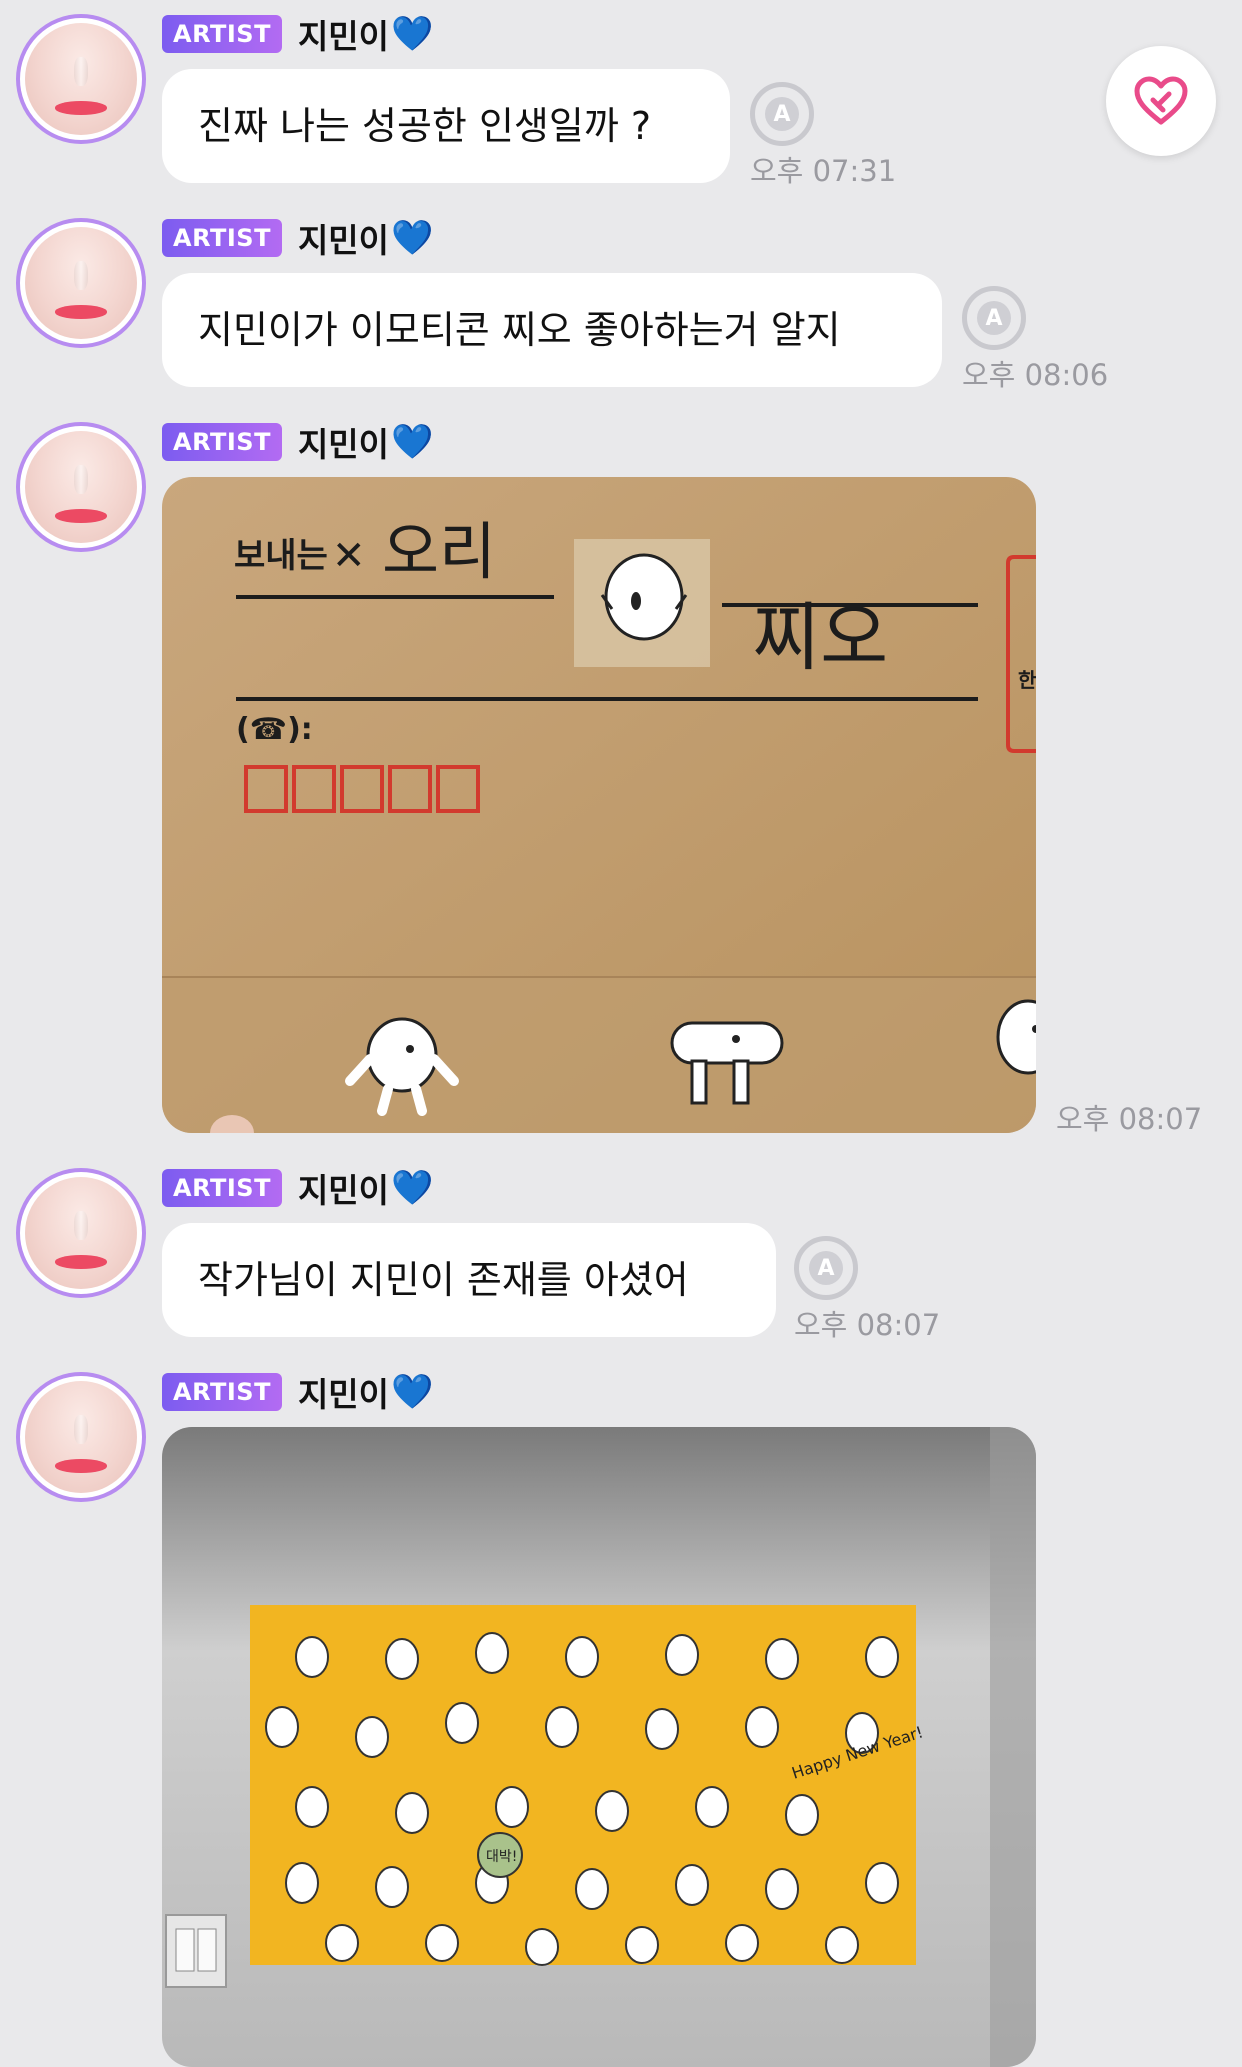 The height and width of the screenshot is (2067, 1242). What do you see at coordinates (446, 126) in the screenshot?
I see `message-bubble: 진짜 나는 성공한 인생일까 ?` at bounding box center [446, 126].